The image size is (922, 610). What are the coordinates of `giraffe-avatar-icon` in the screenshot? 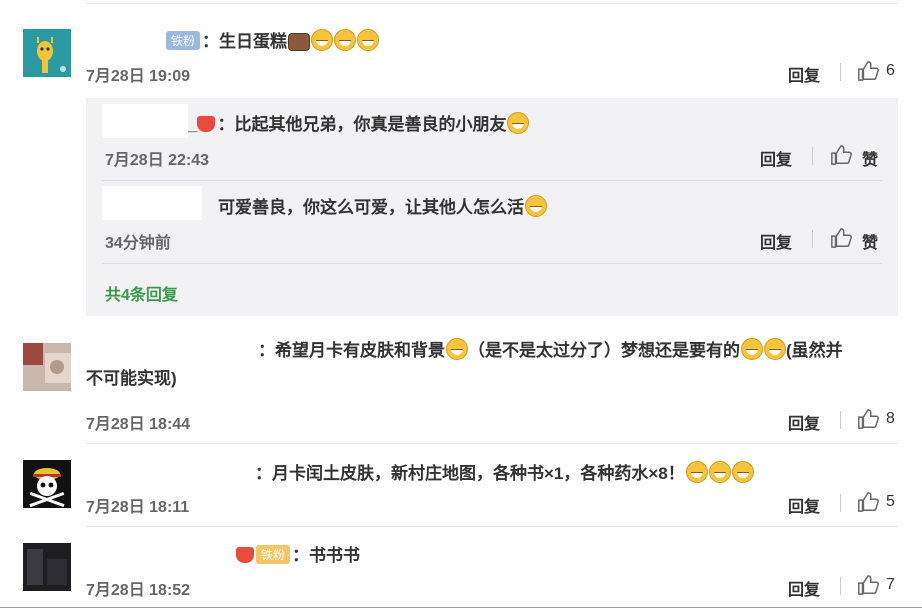 It's located at (47, 53).